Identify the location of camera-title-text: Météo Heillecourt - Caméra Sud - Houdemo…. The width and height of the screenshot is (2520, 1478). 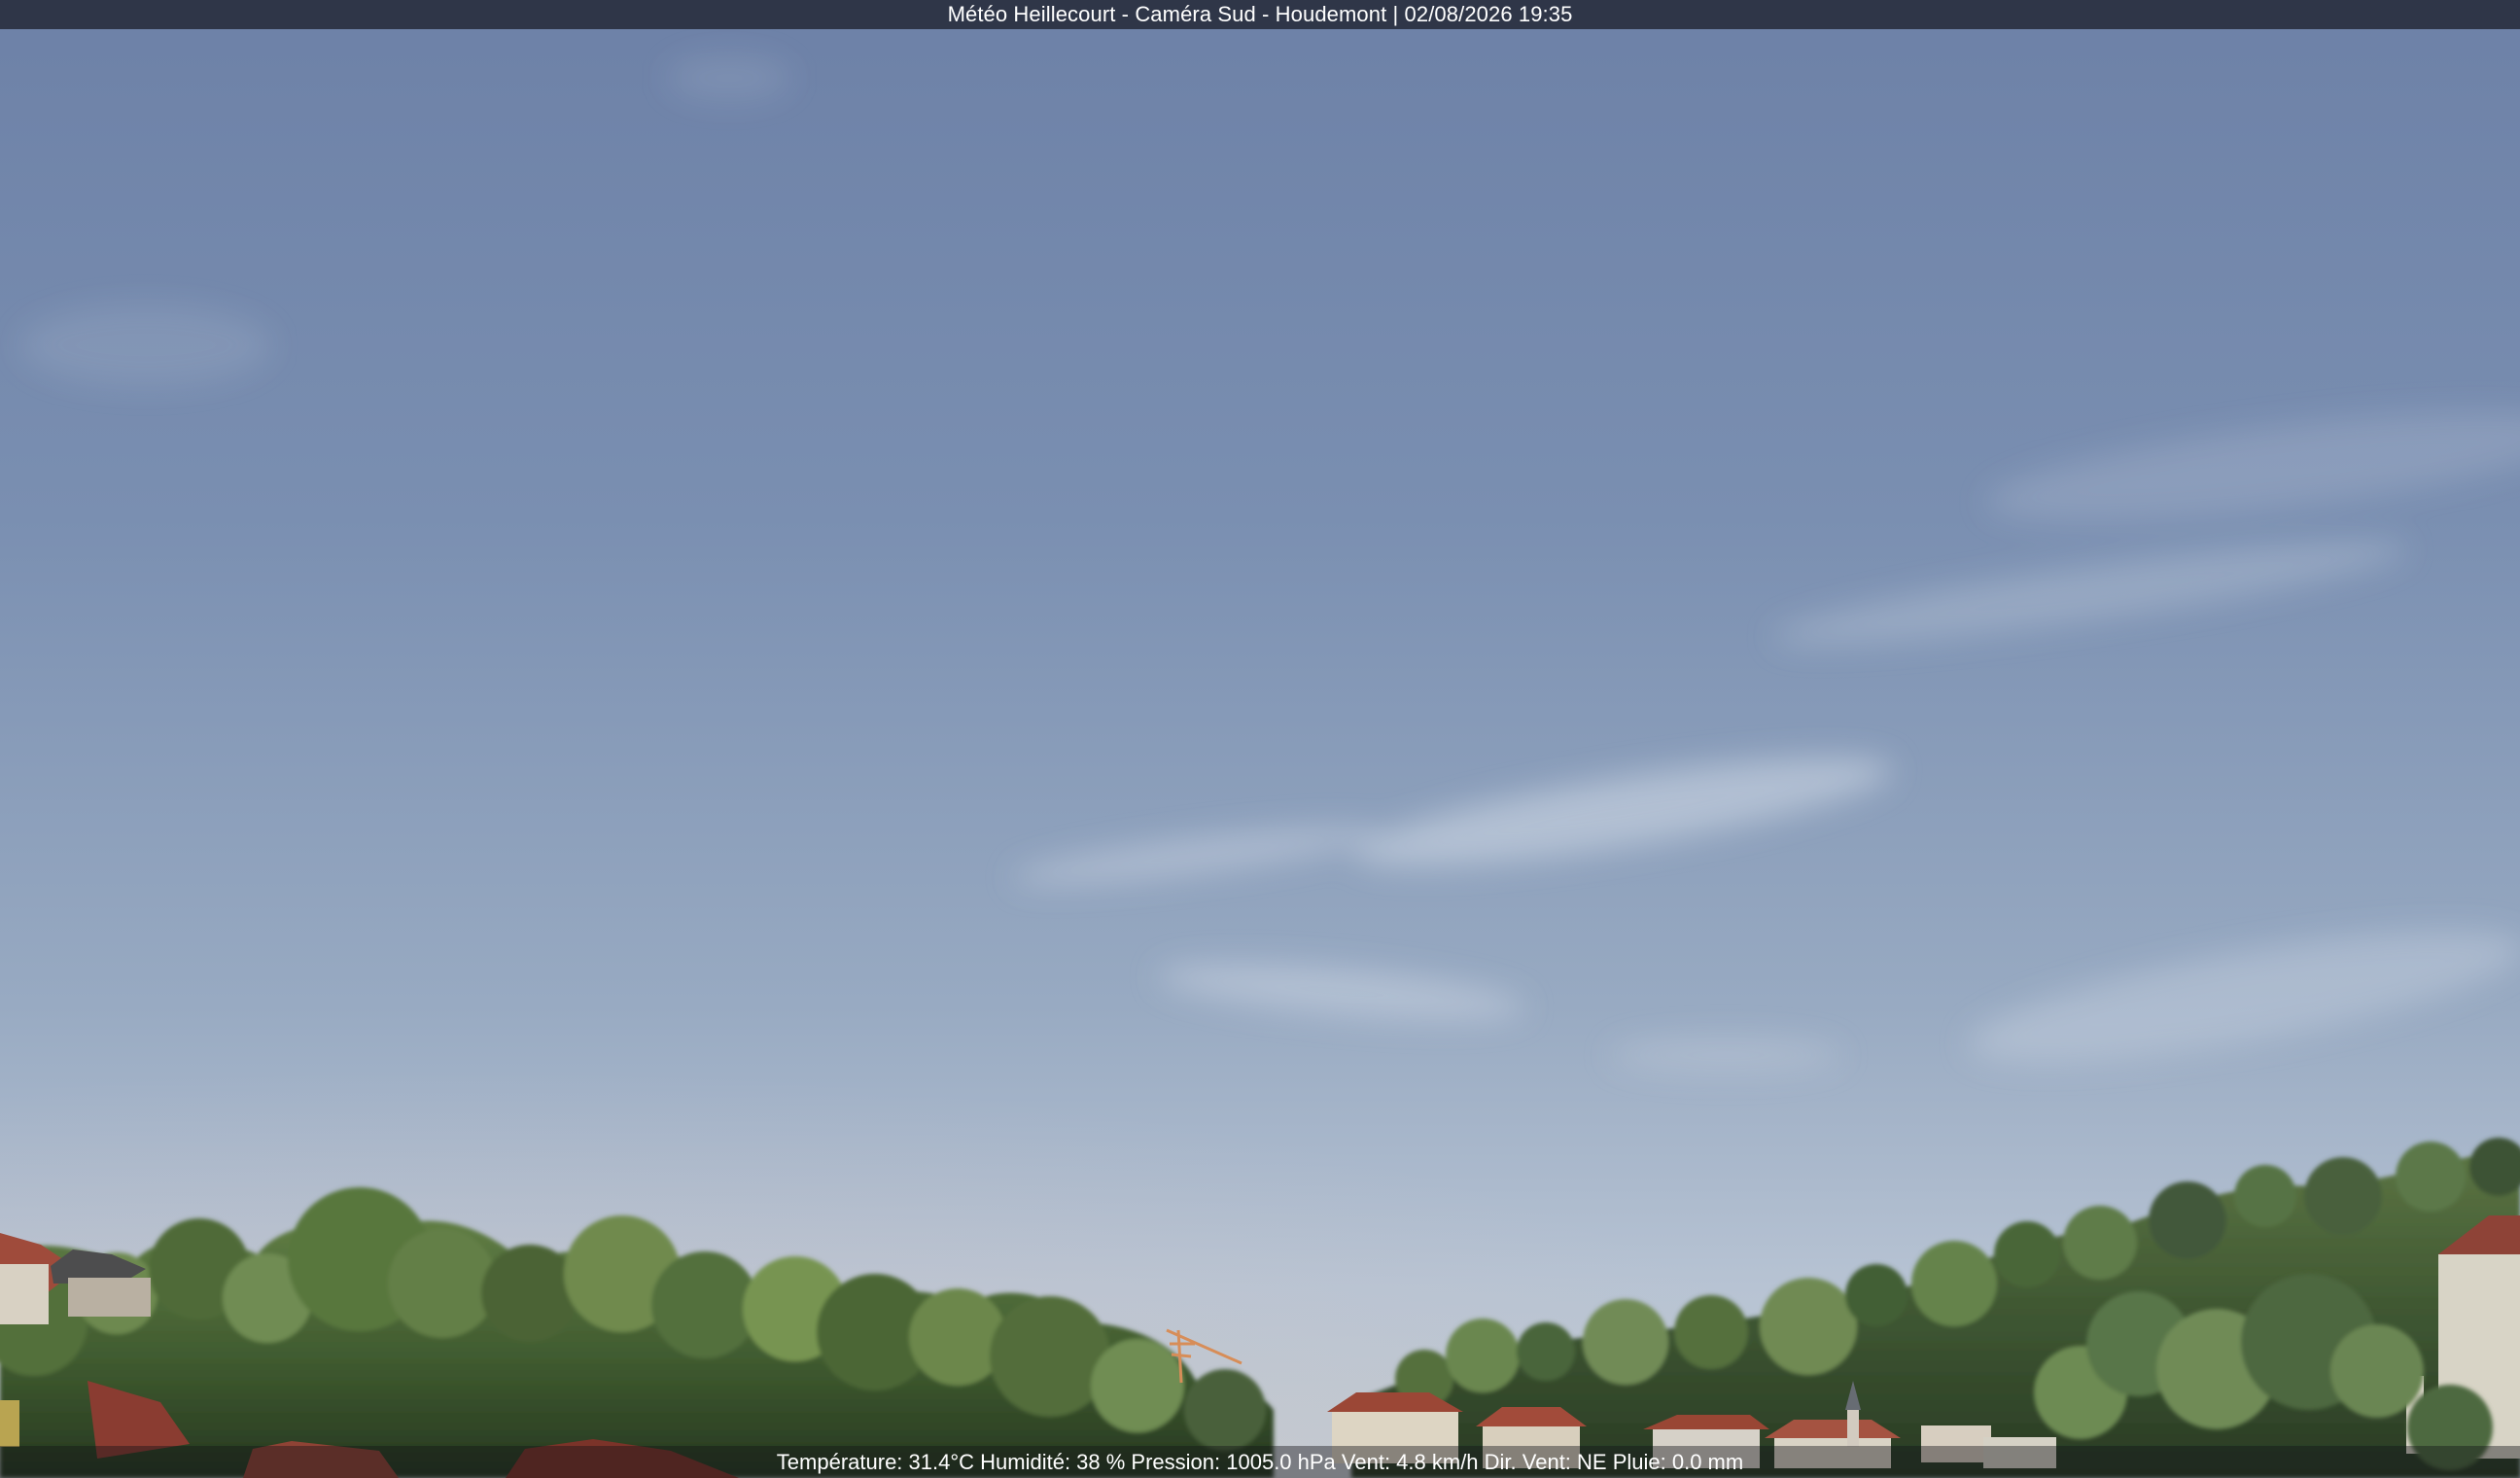
(1260, 14).